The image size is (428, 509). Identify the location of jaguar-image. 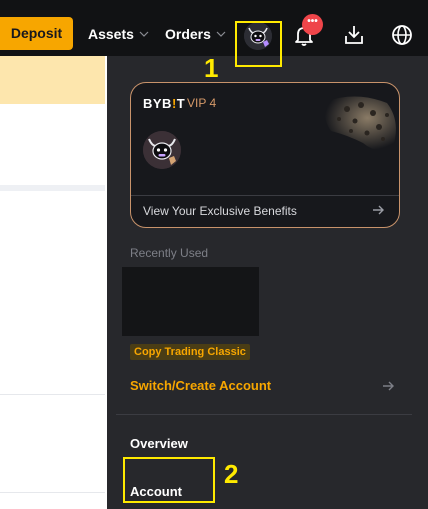
(360, 123).